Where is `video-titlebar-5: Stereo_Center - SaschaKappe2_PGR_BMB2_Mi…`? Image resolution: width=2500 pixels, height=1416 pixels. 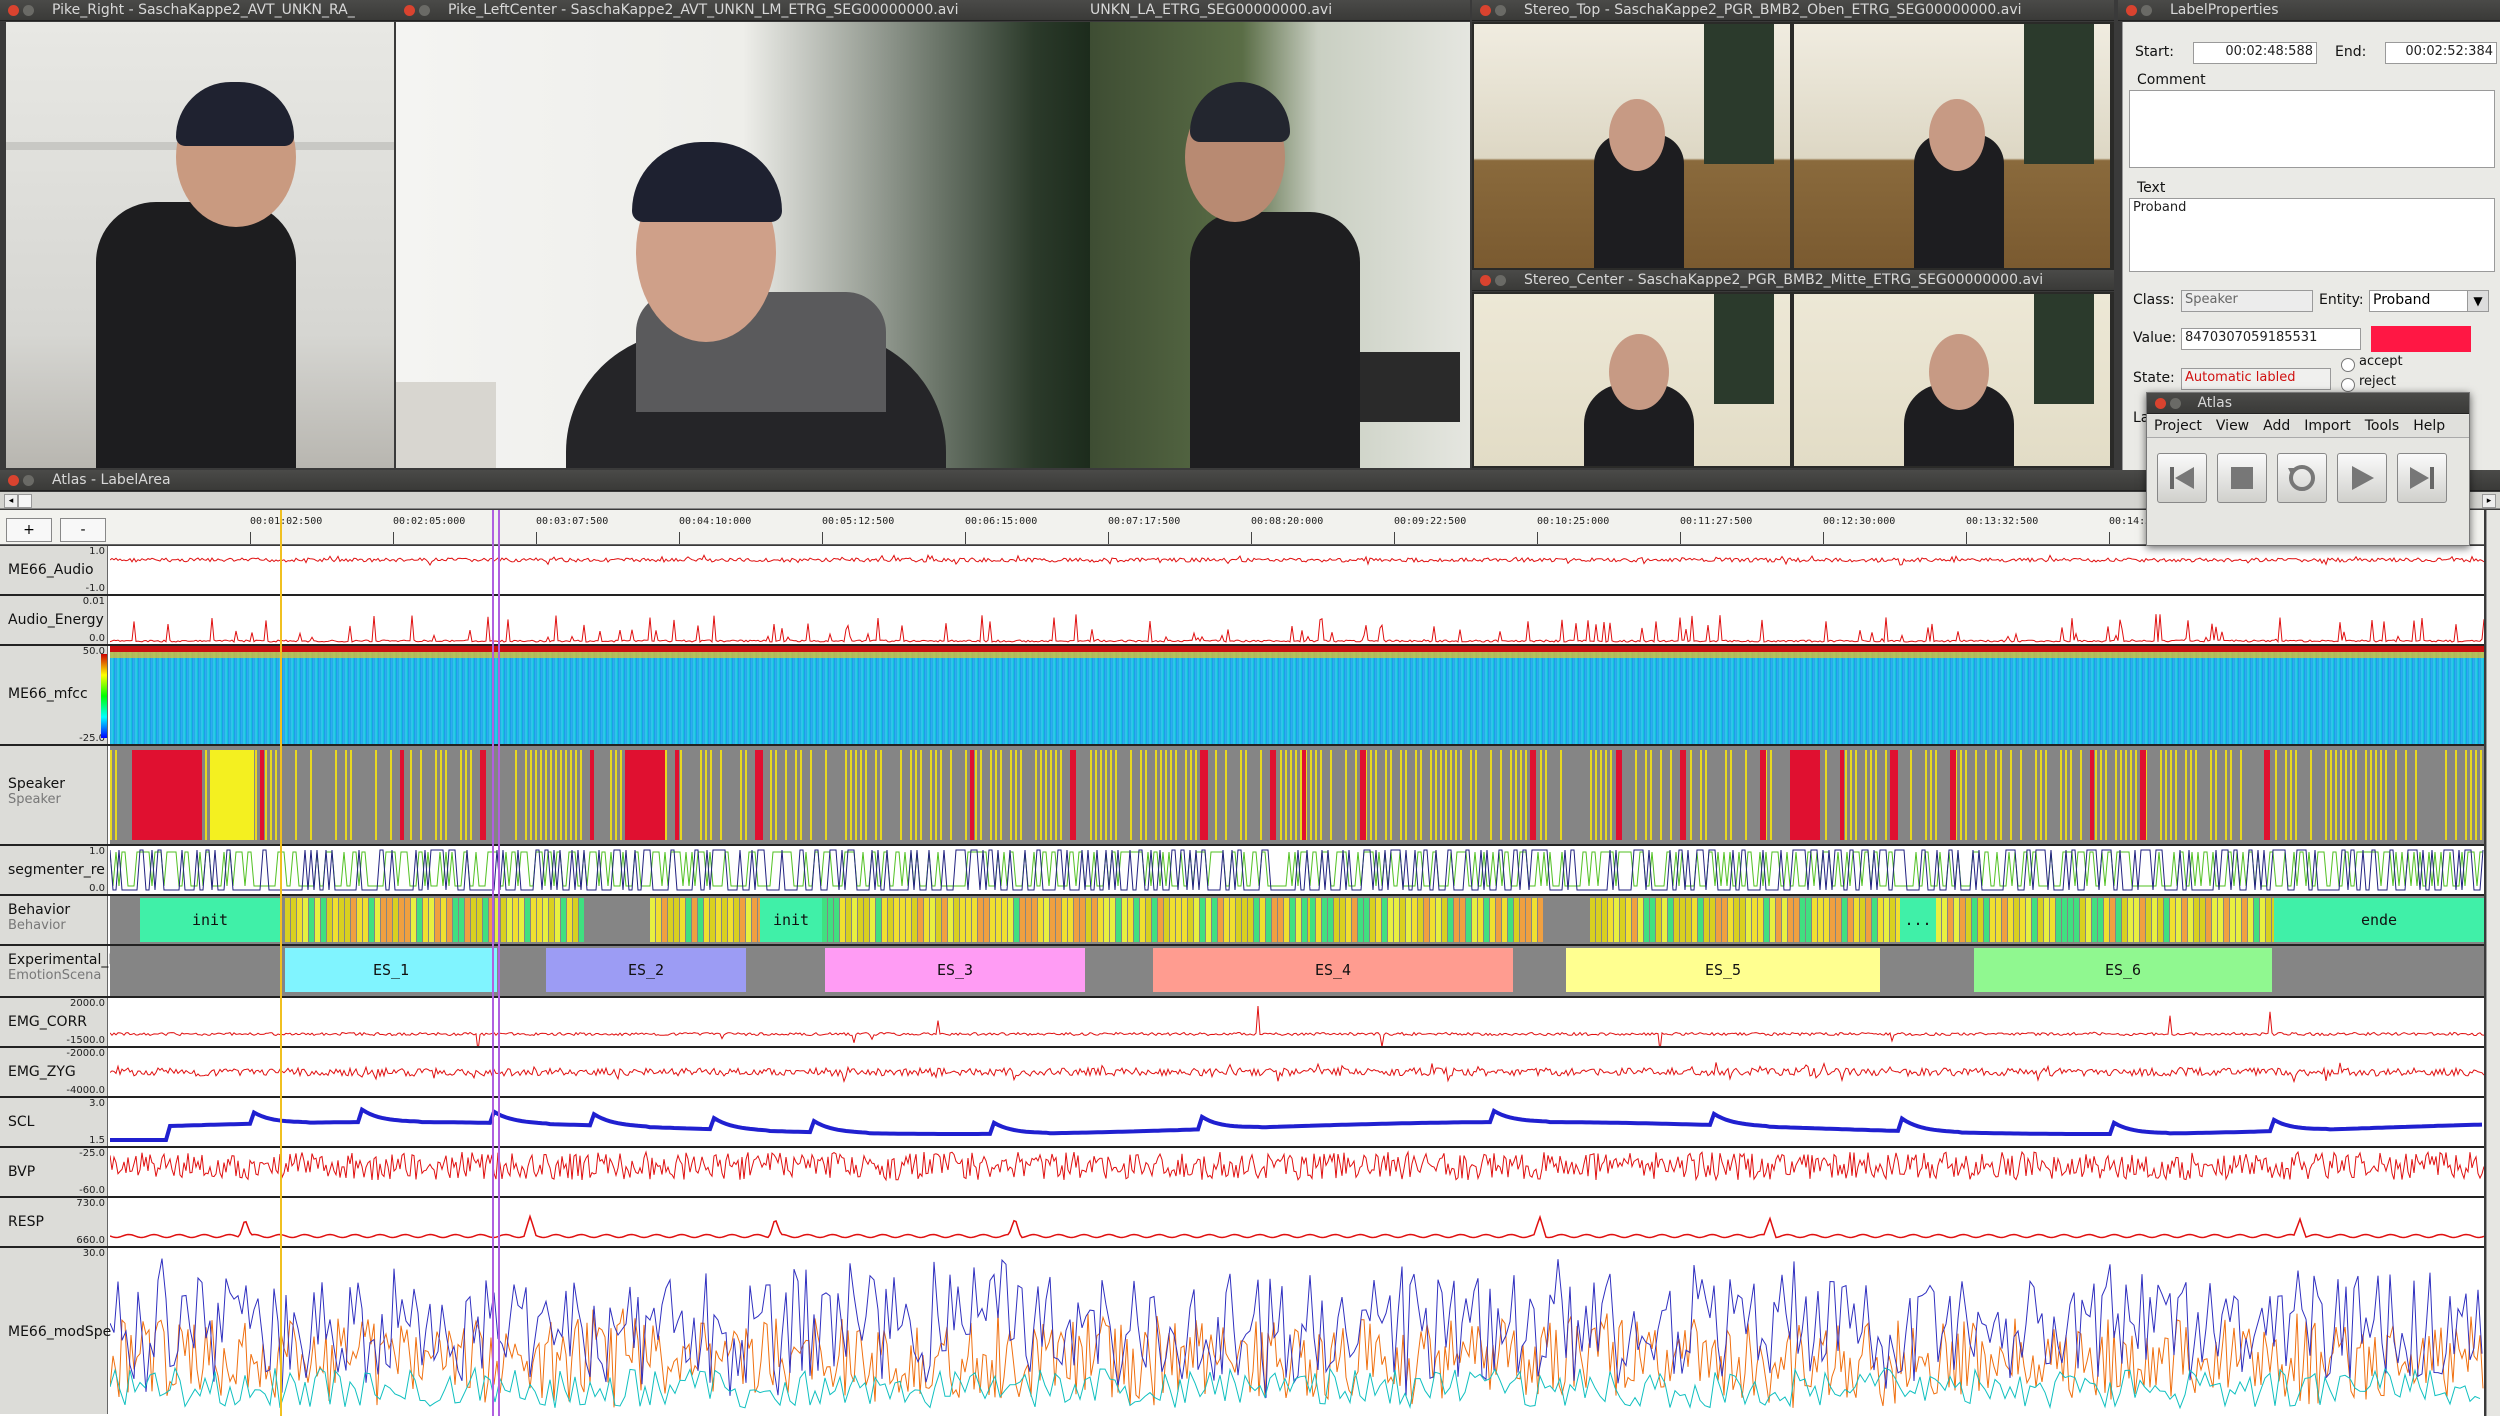
video-titlebar-5: Stereo_Center - SaschaKappe2_PGR_BMB2_Mi… is located at coordinates (1793, 280).